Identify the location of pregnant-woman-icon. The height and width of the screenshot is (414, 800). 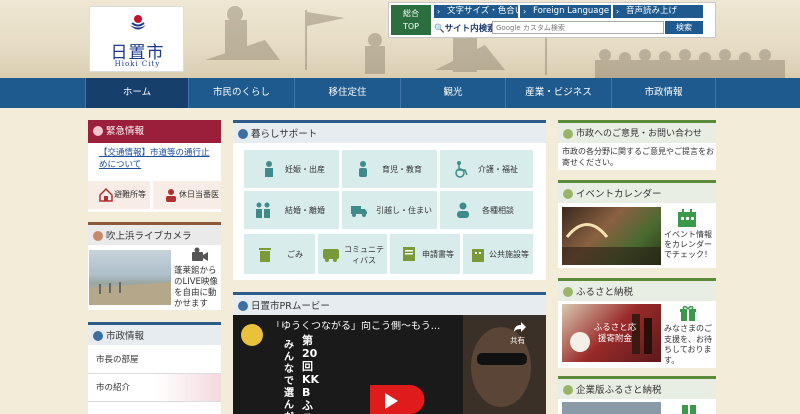
(269, 169).